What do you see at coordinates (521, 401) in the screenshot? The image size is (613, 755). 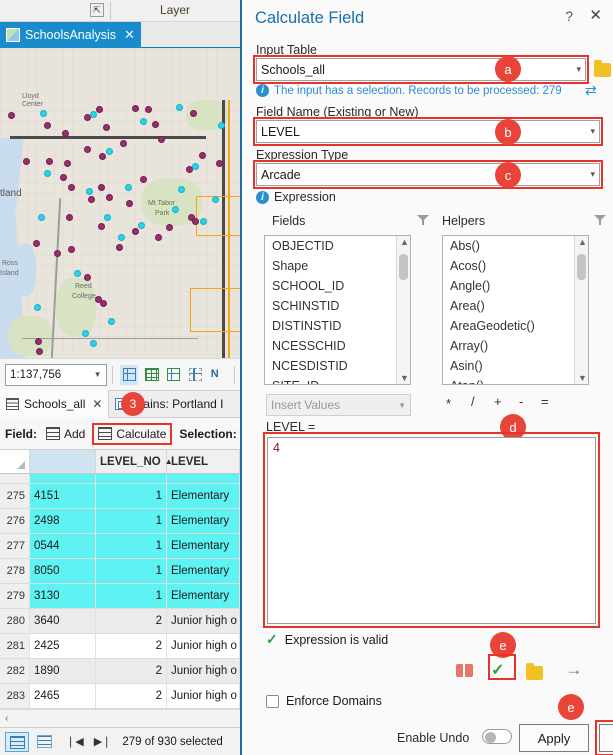 I see `operator-minus-button: -` at bounding box center [521, 401].